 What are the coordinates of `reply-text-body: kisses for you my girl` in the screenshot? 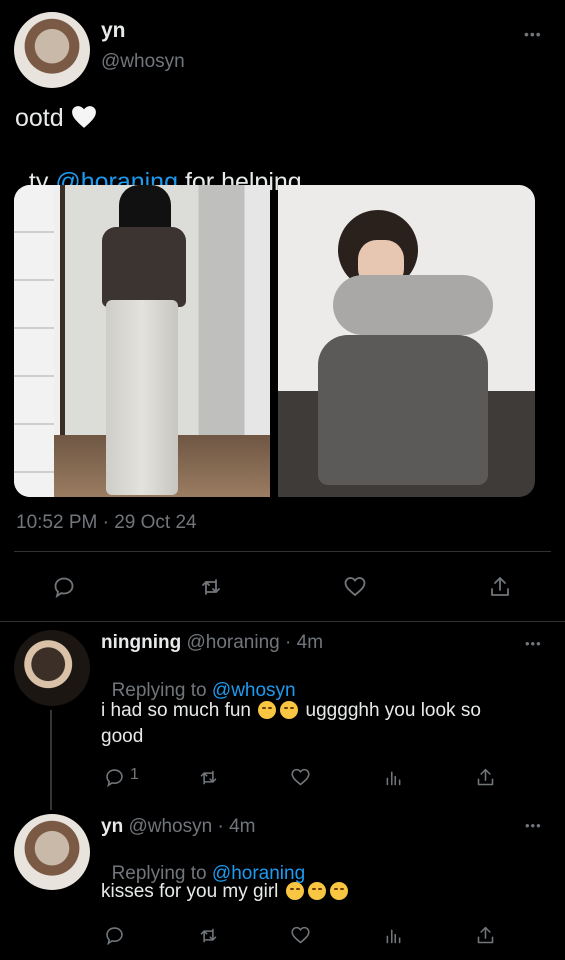 It's located at (190, 891).